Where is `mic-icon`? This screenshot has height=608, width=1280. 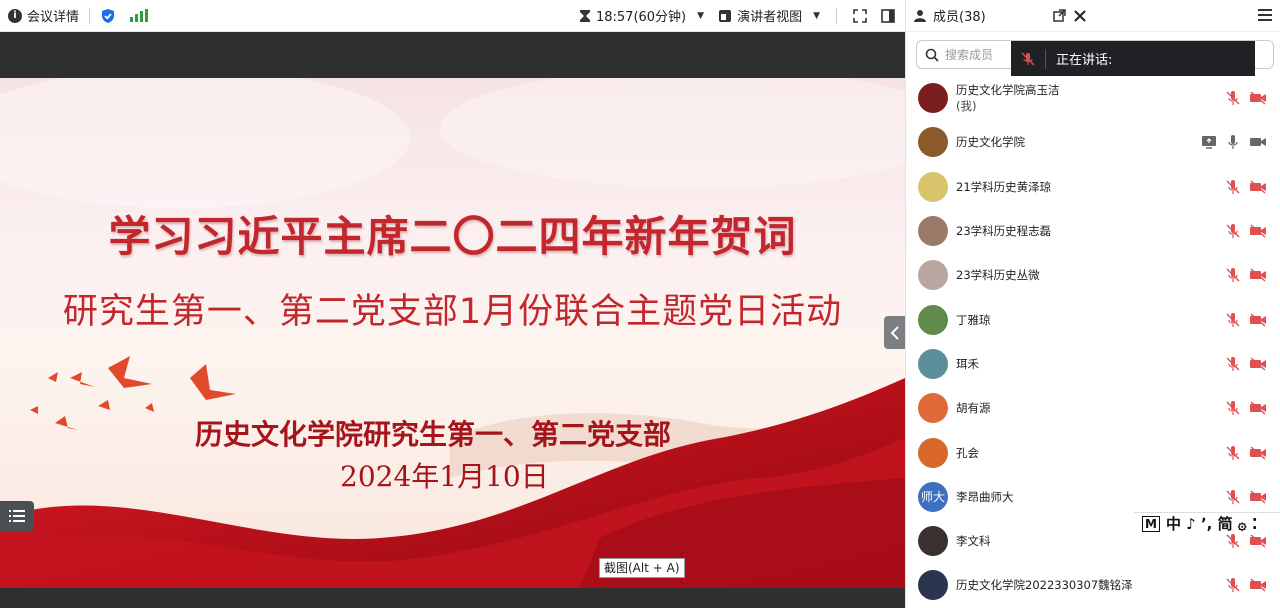 mic-icon is located at coordinates (1233, 142).